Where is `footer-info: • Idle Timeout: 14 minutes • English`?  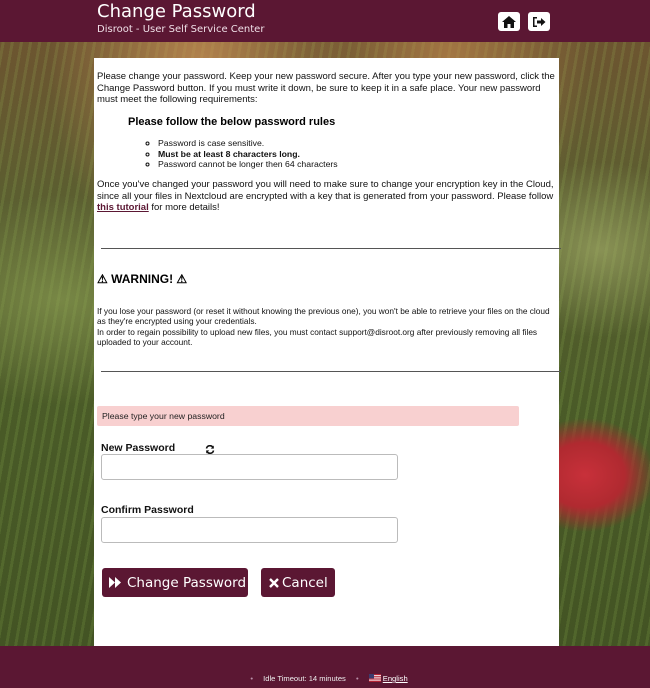
footer-info: • Idle Timeout: 14 minutes • English is located at coordinates (325, 678).